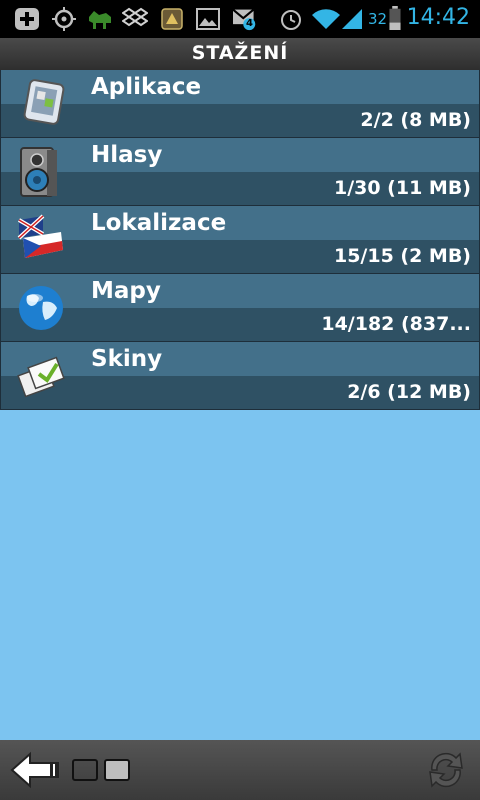 Image resolution: width=480 pixels, height=800 pixels. I want to click on status-bar: 4 32 14:42, so click(240, 19).